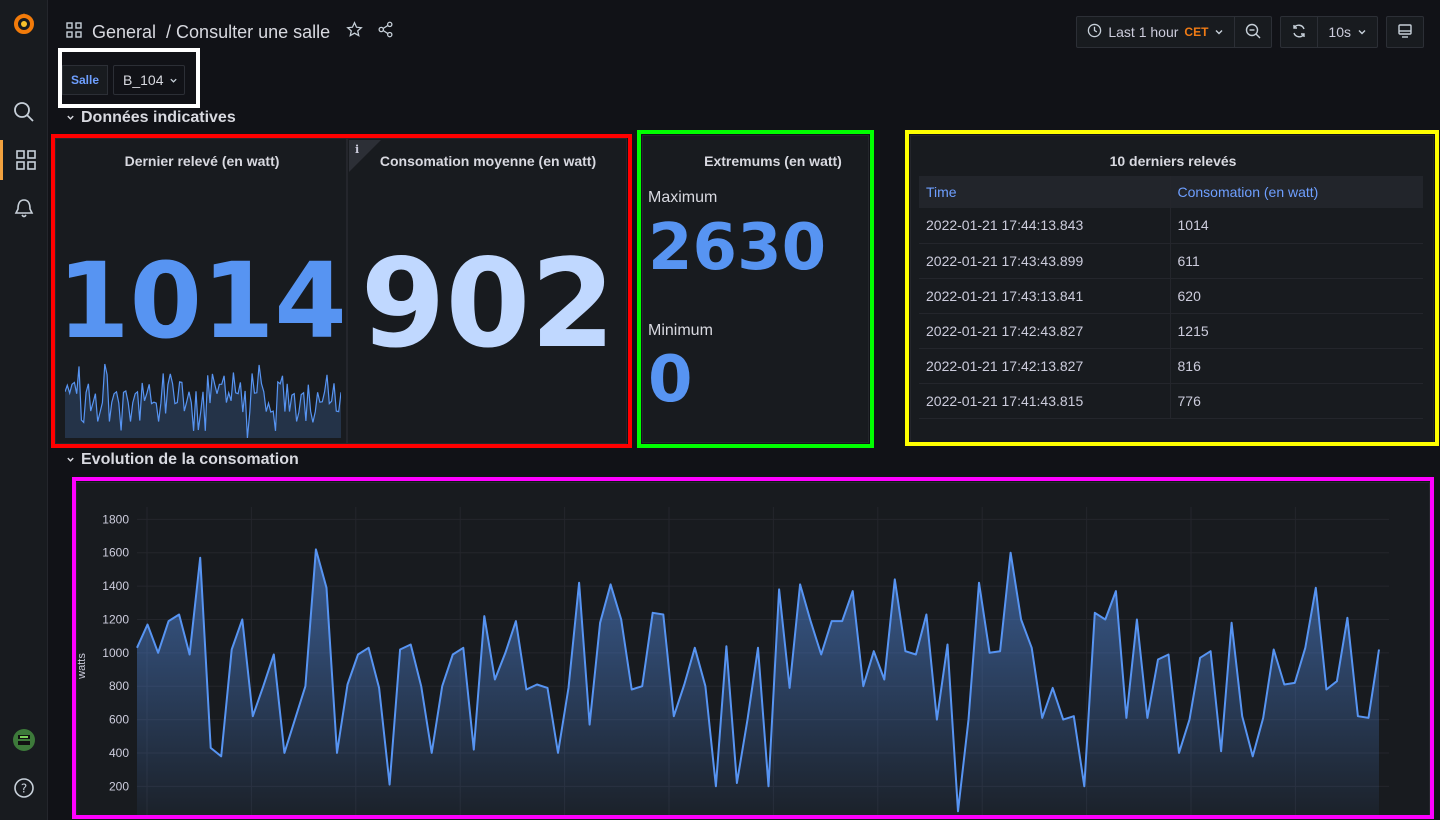  Describe the element at coordinates (124, 32) in the screenshot. I see `breadcrumb-folder: General` at that location.